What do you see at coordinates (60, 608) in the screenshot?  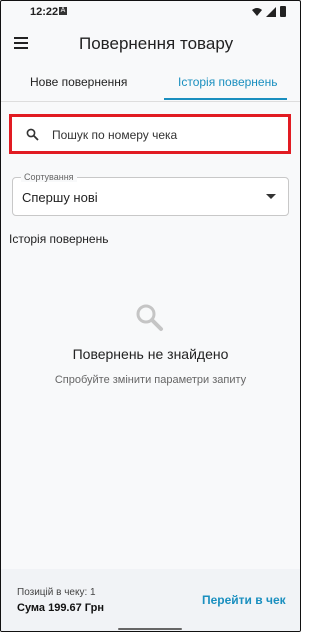 I see `receipt-sum: Сума 199.67 Грн` at bounding box center [60, 608].